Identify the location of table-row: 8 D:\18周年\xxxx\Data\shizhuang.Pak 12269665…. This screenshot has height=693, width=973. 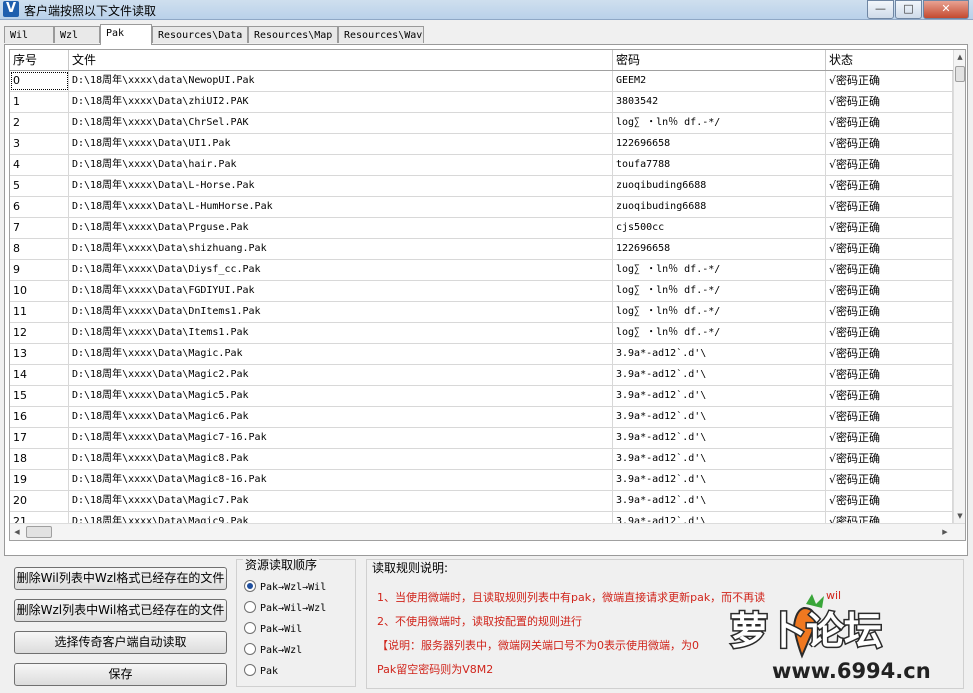
(481, 249).